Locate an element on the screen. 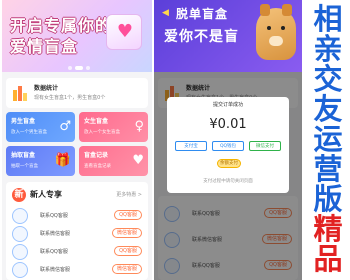 The width and height of the screenshot is (350, 280). carousel-dots is located at coordinates (79, 68).